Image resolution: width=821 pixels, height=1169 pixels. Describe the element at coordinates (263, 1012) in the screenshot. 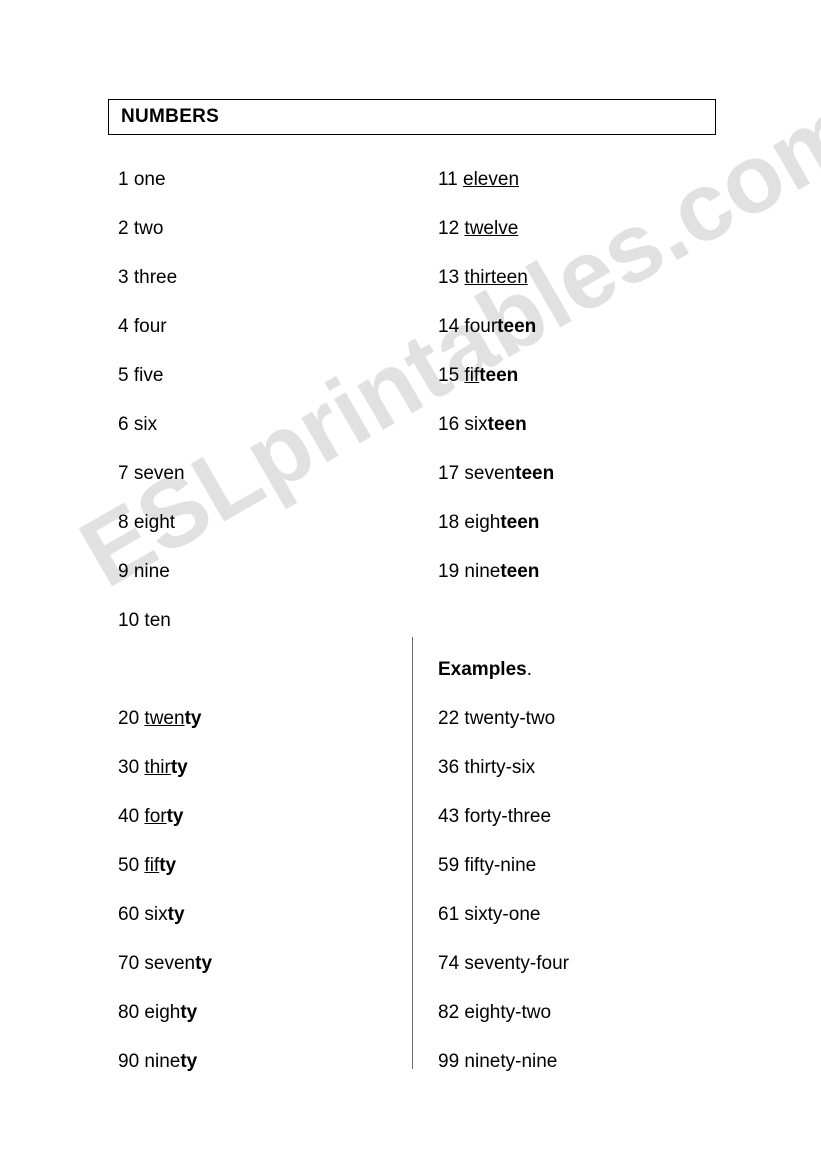

I see `number-row: 80 eighty` at that location.